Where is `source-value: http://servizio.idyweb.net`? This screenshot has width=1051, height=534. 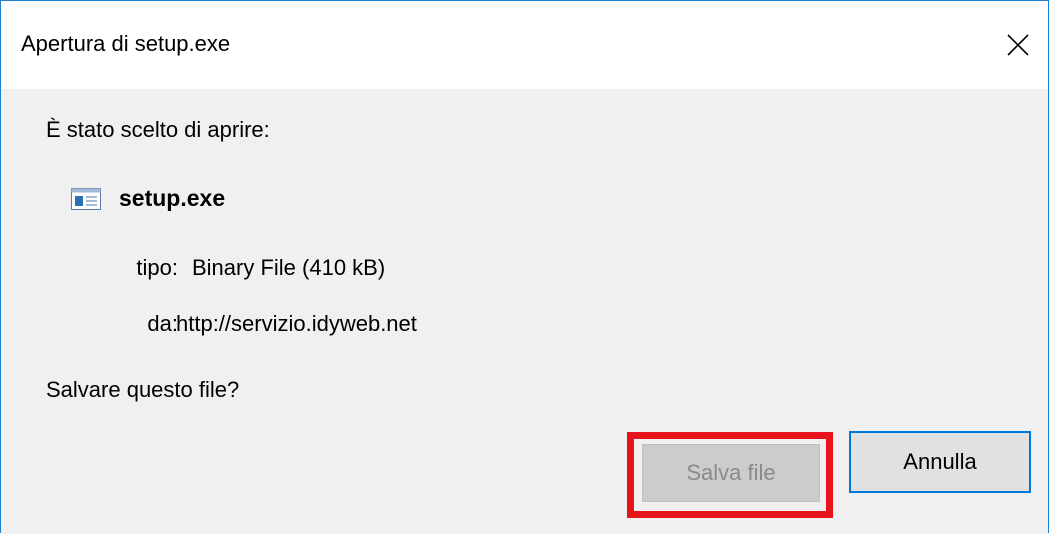
source-value: http://servizio.idyweb.net is located at coordinates (296, 323).